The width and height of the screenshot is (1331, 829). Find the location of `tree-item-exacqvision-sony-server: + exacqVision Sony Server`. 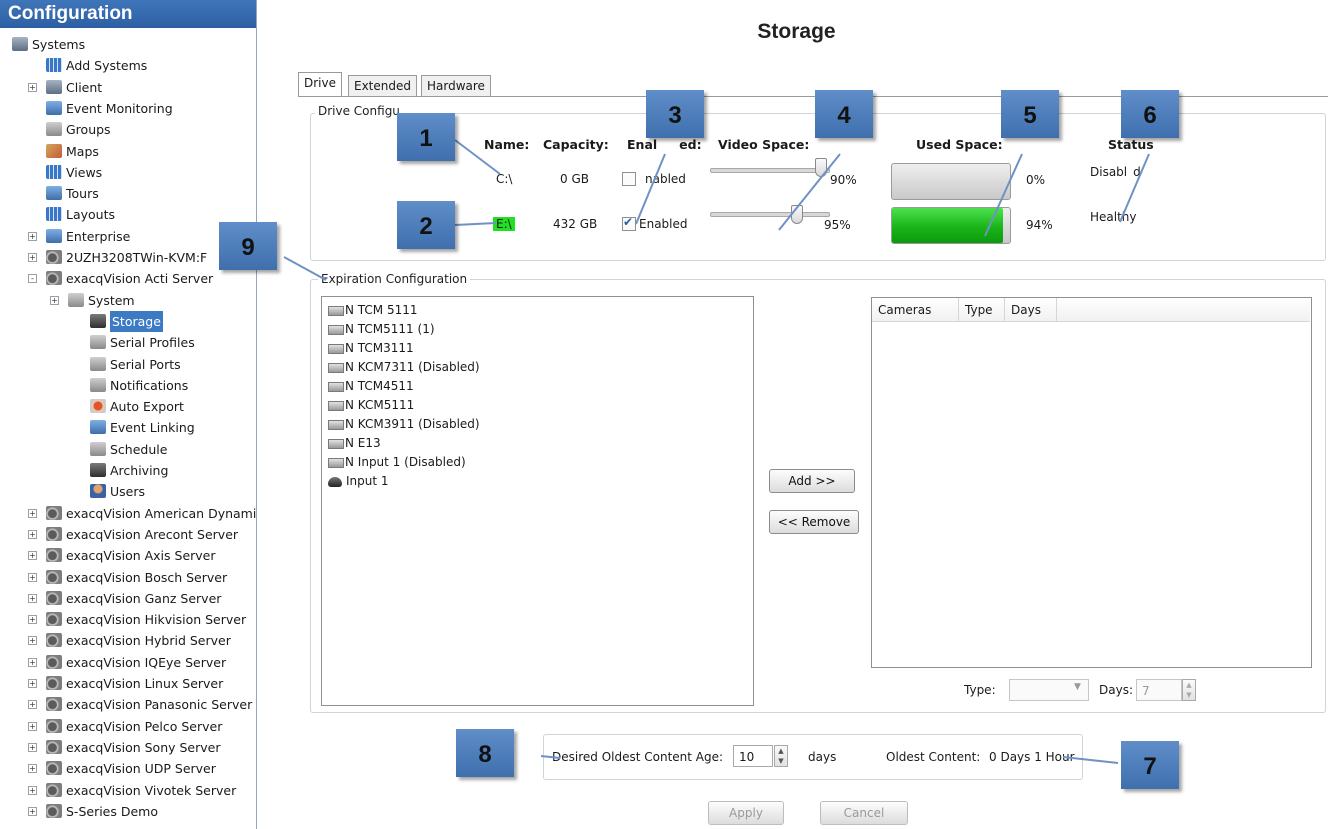

tree-item-exacqvision-sony-server: + exacqVision Sony Server is located at coordinates (128, 747).